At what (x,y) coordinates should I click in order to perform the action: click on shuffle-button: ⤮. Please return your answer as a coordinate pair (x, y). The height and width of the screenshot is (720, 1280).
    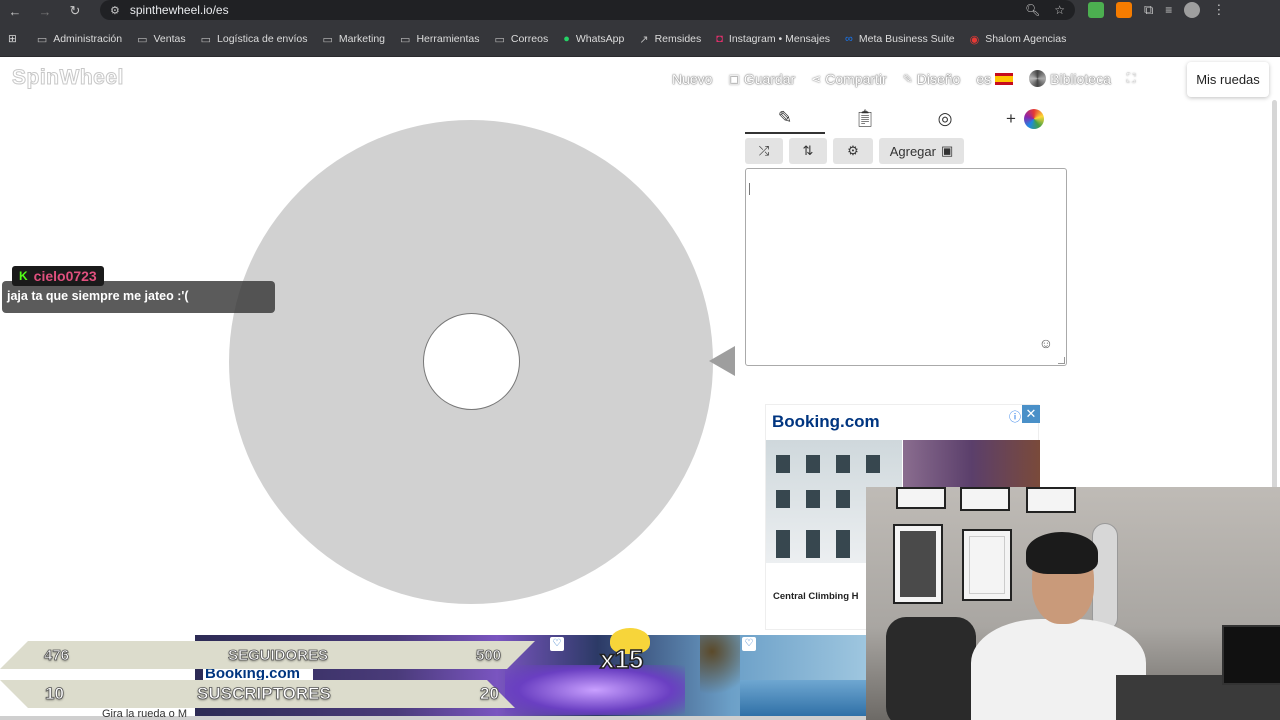
    Looking at the image, I should click on (764, 151).